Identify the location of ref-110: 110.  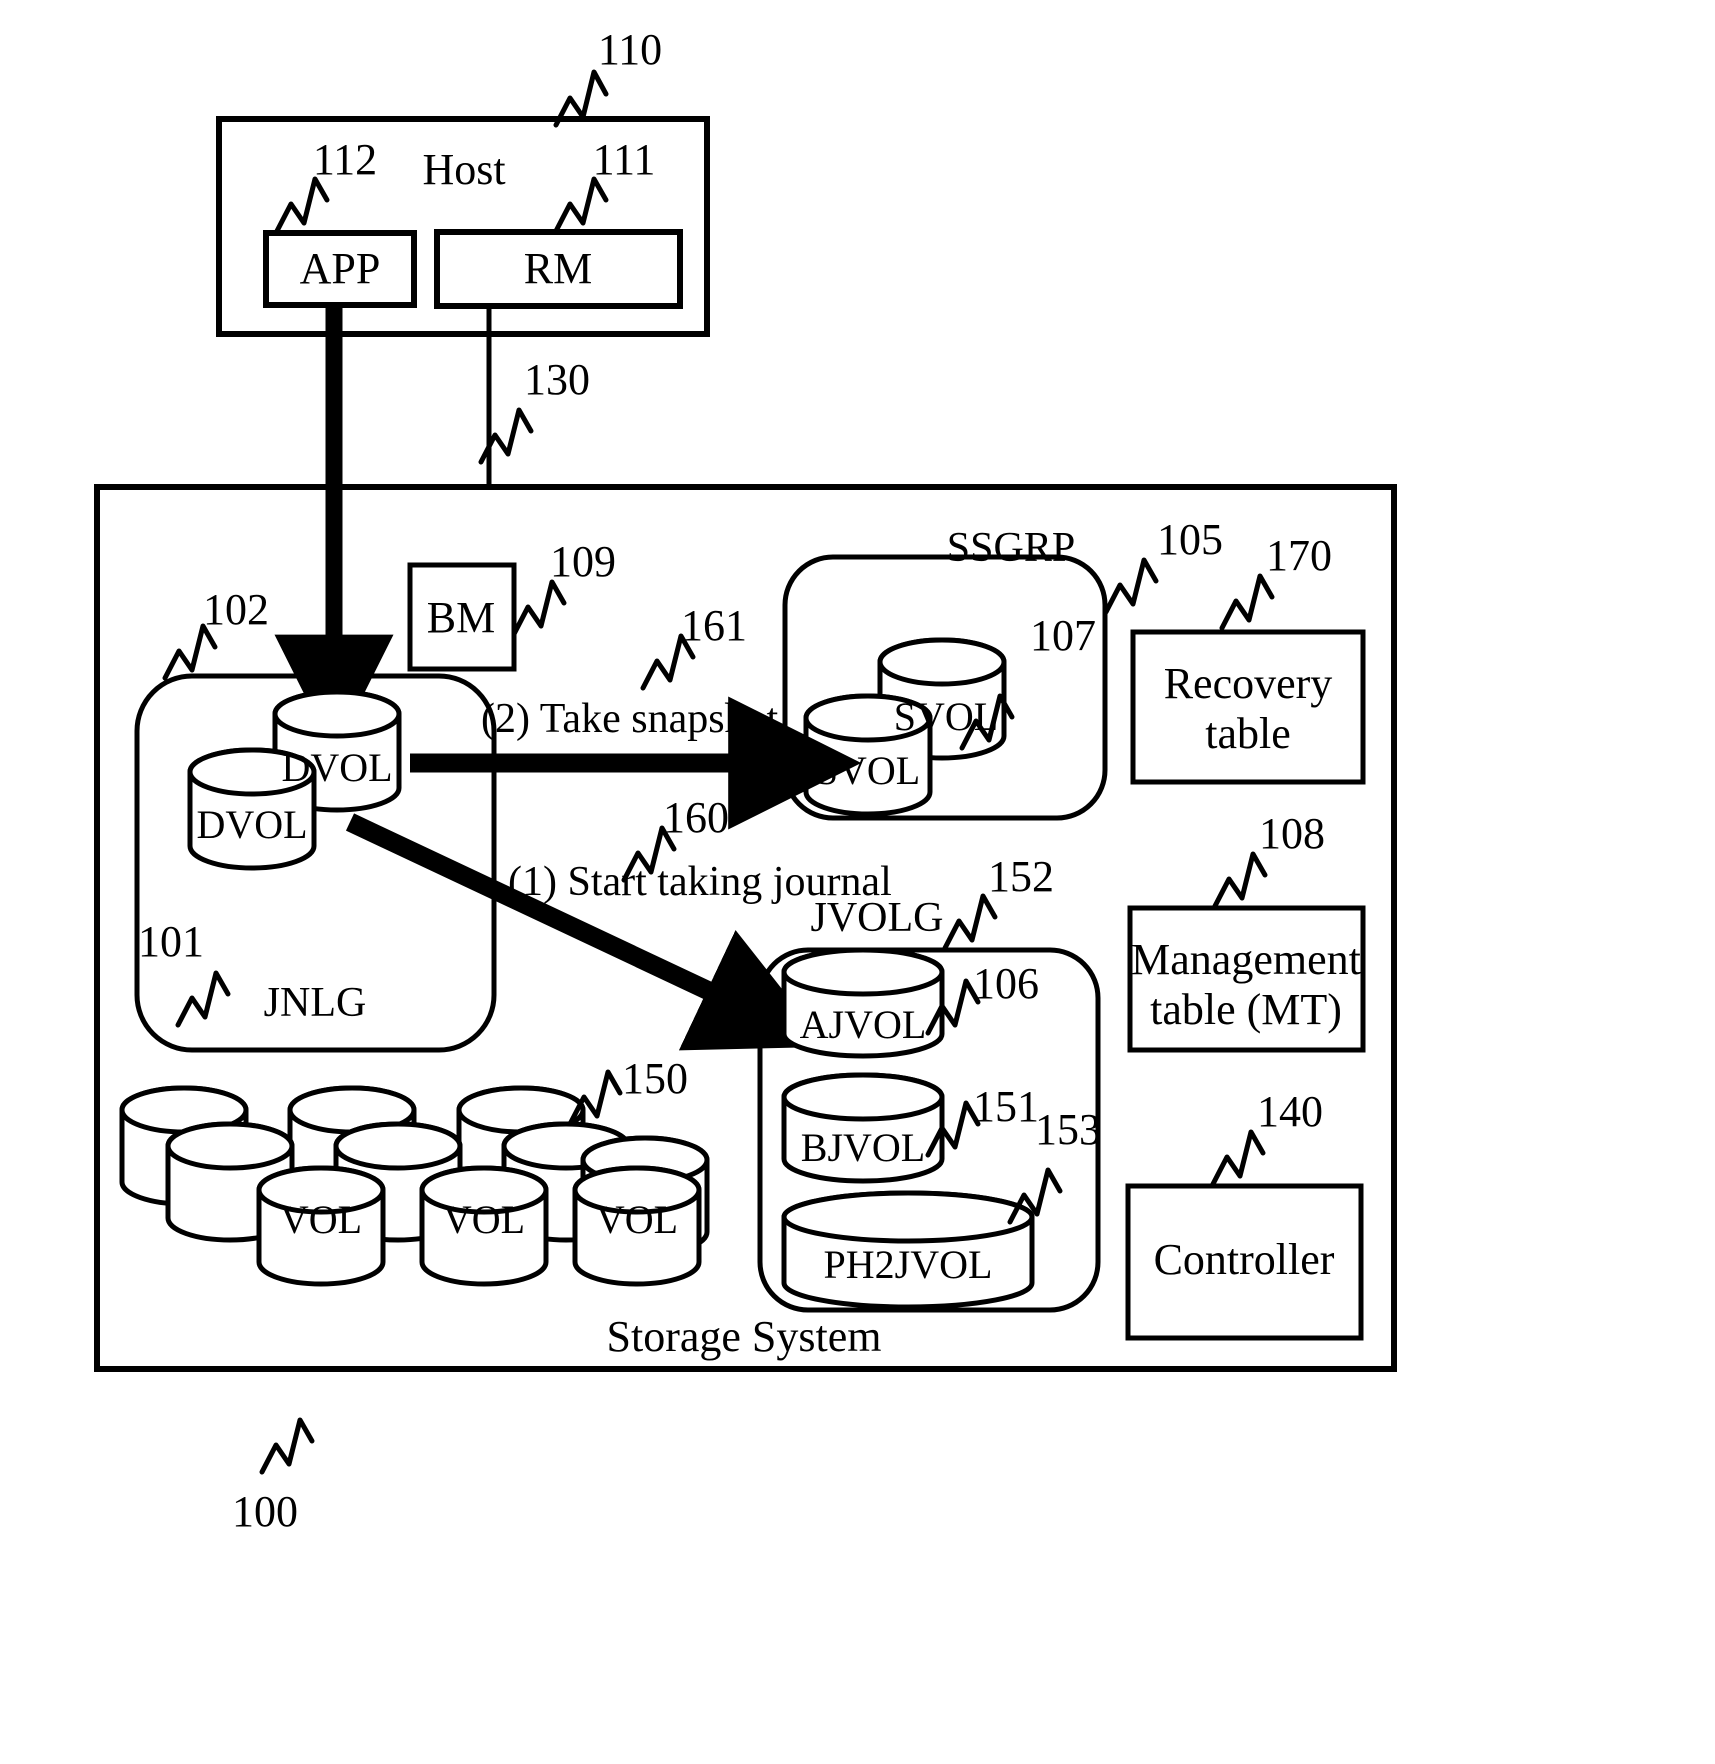
(630, 49).